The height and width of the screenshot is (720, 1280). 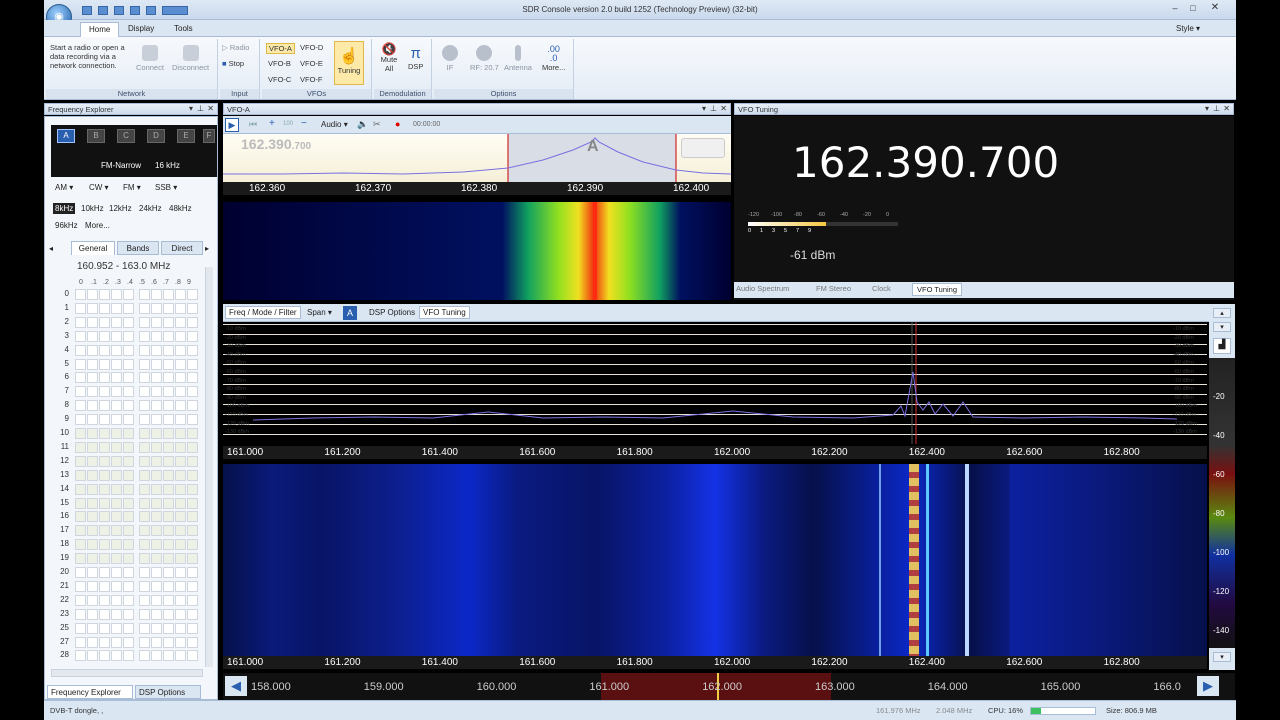 I want to click on vfo-a-pin-icon: ⊥, so click(x=713, y=108).